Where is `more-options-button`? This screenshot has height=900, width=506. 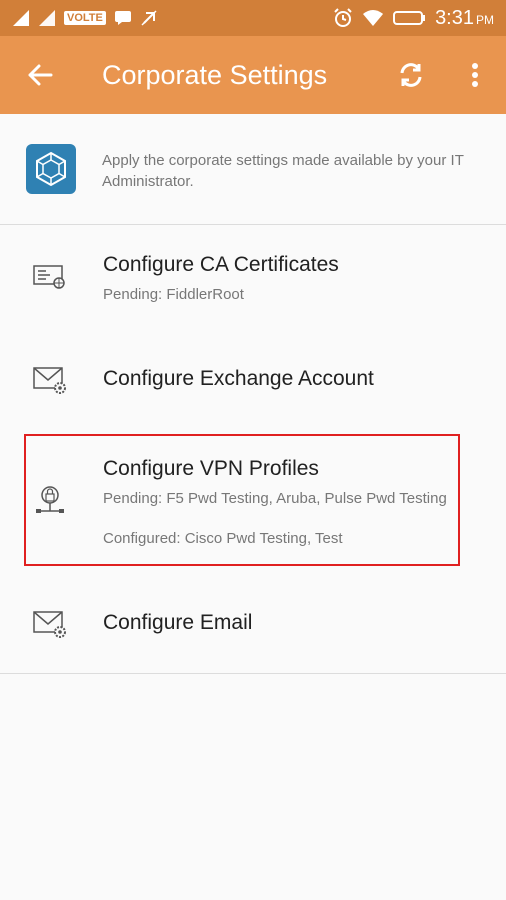 more-options-button is located at coordinates (475, 75).